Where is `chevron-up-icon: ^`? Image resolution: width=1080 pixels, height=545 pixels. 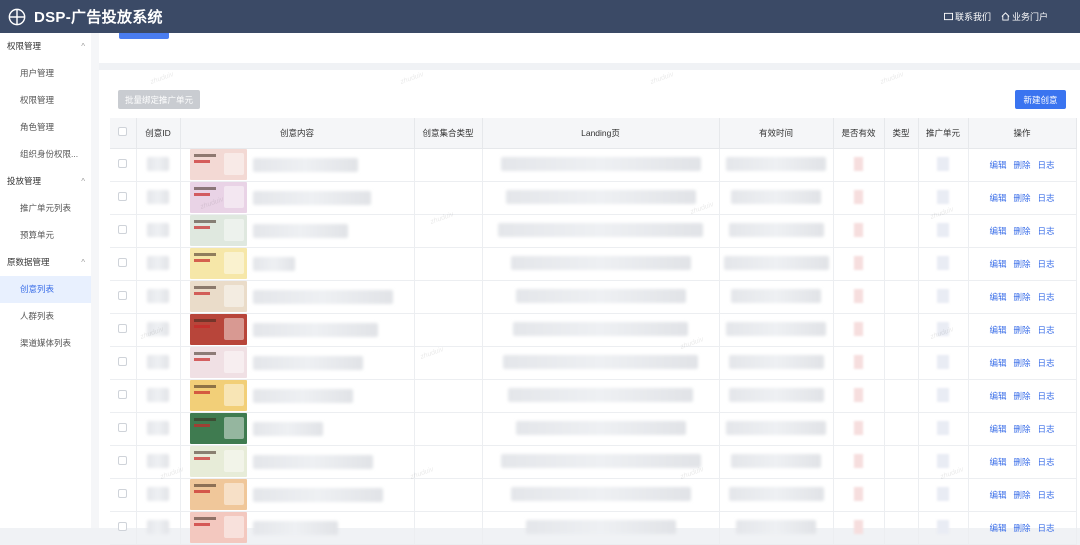 chevron-up-icon: ^ is located at coordinates (83, 262).